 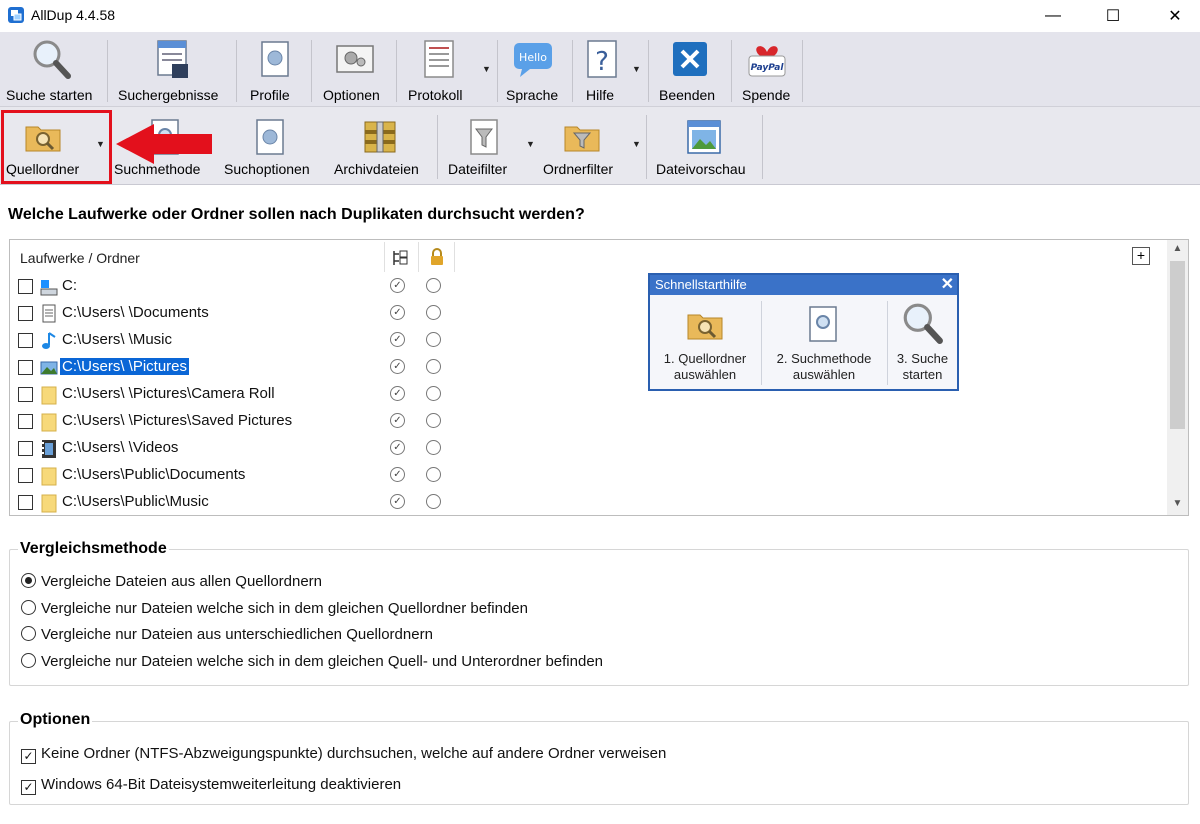 I want to click on folder-list-scrollbar: ▲ ▼, so click(x=1177, y=377).